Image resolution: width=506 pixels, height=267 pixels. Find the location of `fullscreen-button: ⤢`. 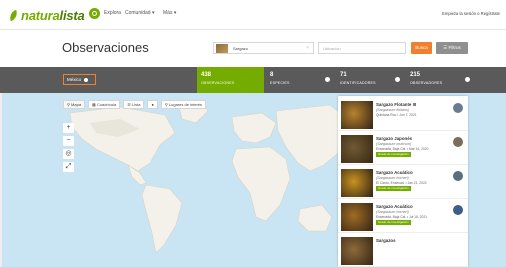

fullscreen-button: ⤢ is located at coordinates (68, 167).